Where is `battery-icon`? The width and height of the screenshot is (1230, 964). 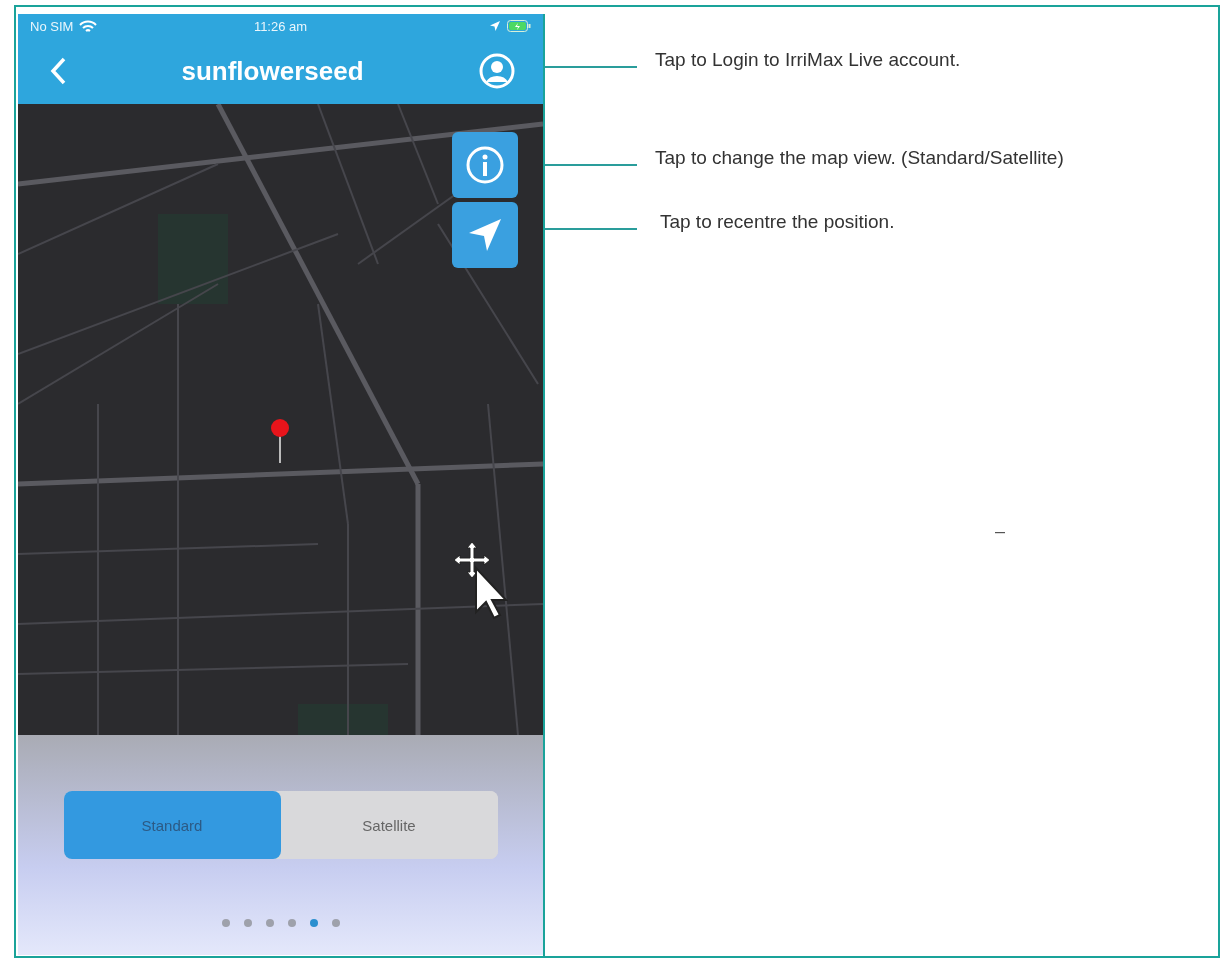 battery-icon is located at coordinates (519, 26).